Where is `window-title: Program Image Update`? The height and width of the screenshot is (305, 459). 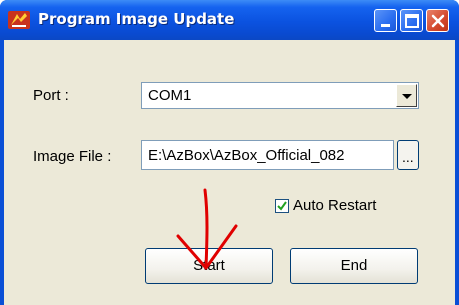 window-title: Program Image Update is located at coordinates (136, 19).